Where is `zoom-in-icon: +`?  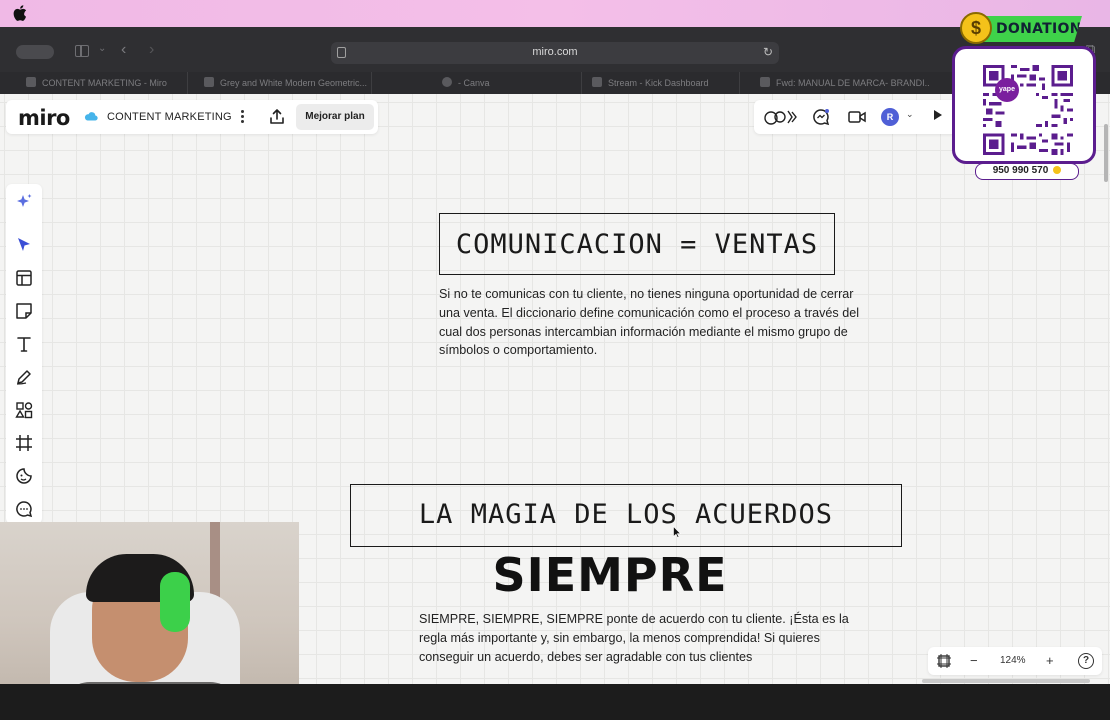
zoom-in-icon: + is located at coordinates (1050, 660).